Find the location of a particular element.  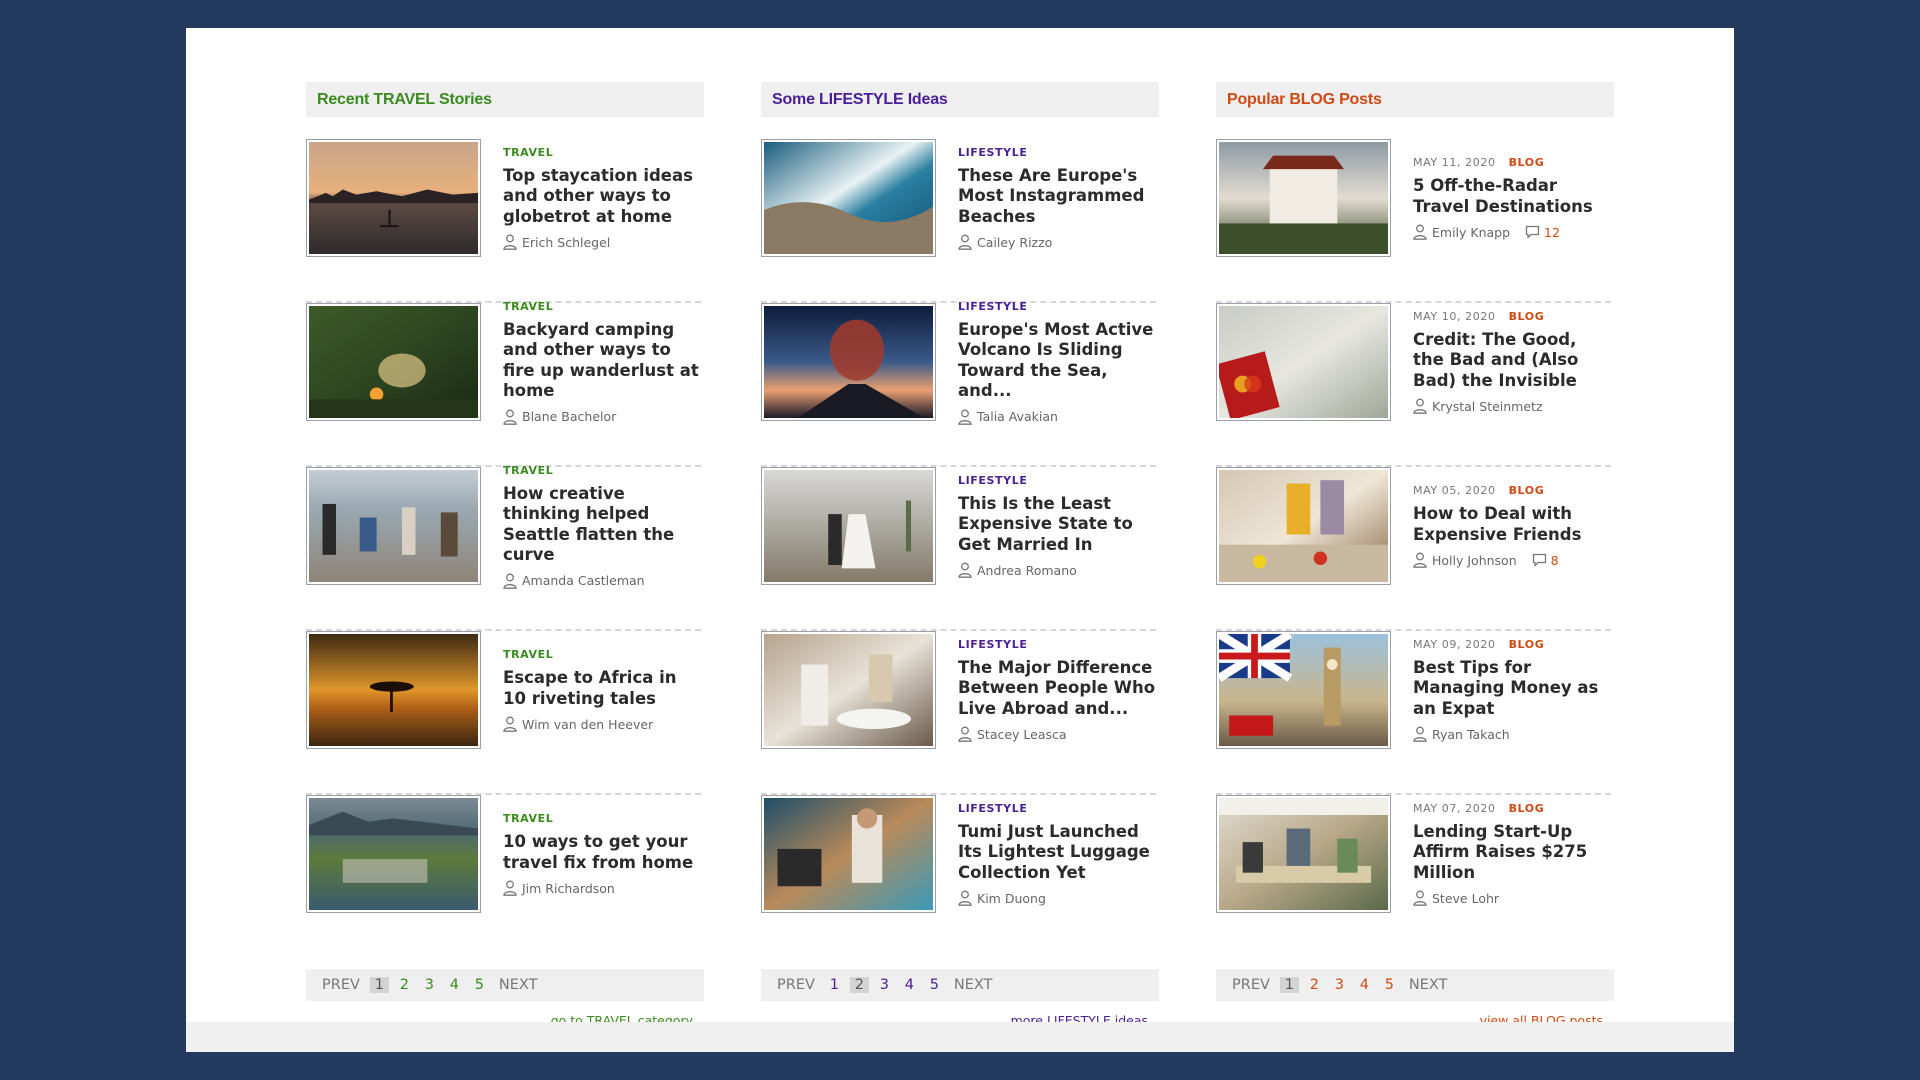

post-date: MAY 05, 2020 is located at coordinates (1454, 490).